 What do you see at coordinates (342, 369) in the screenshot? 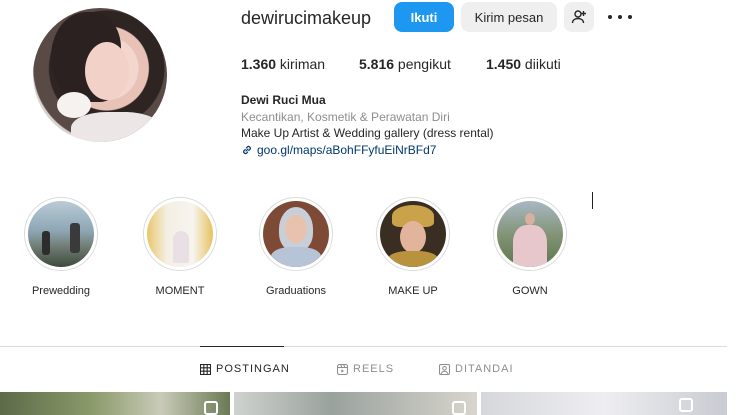
I see `reels-icon` at bounding box center [342, 369].